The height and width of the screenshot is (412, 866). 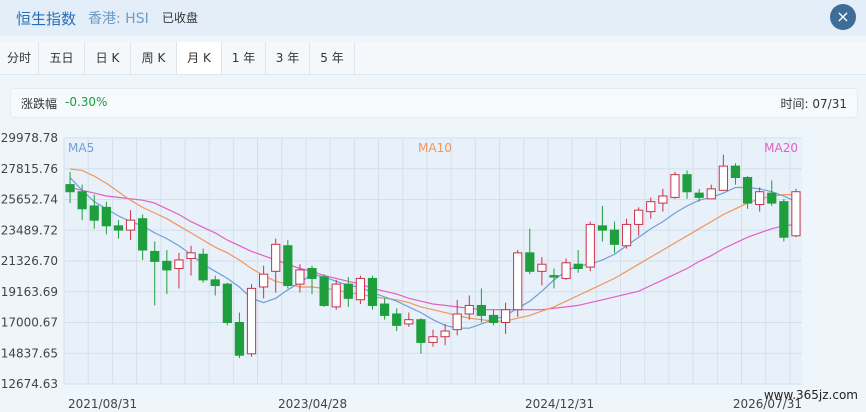 I want to click on ma-legend-label: MA10, so click(x=435, y=148).